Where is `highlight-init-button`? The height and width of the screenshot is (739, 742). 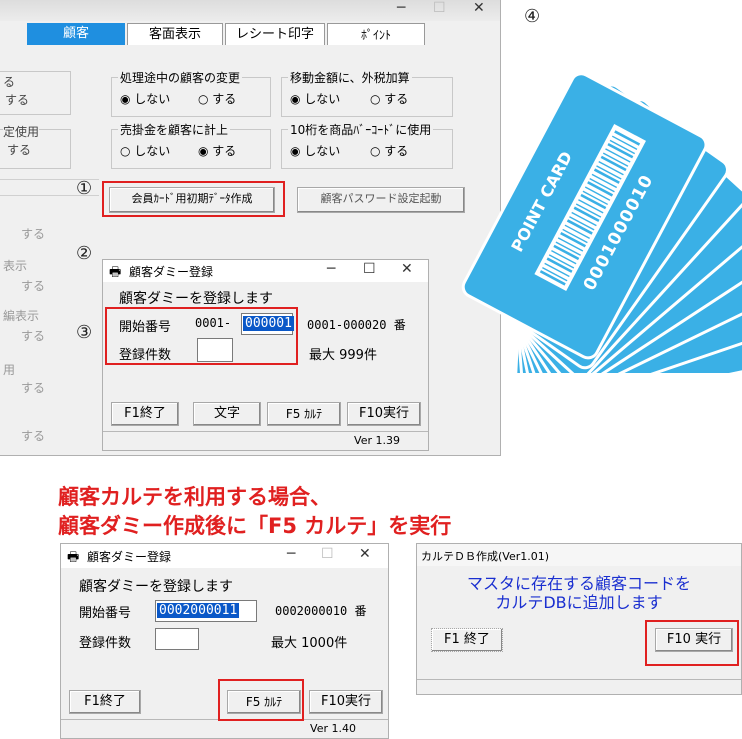 highlight-init-button is located at coordinates (193, 199).